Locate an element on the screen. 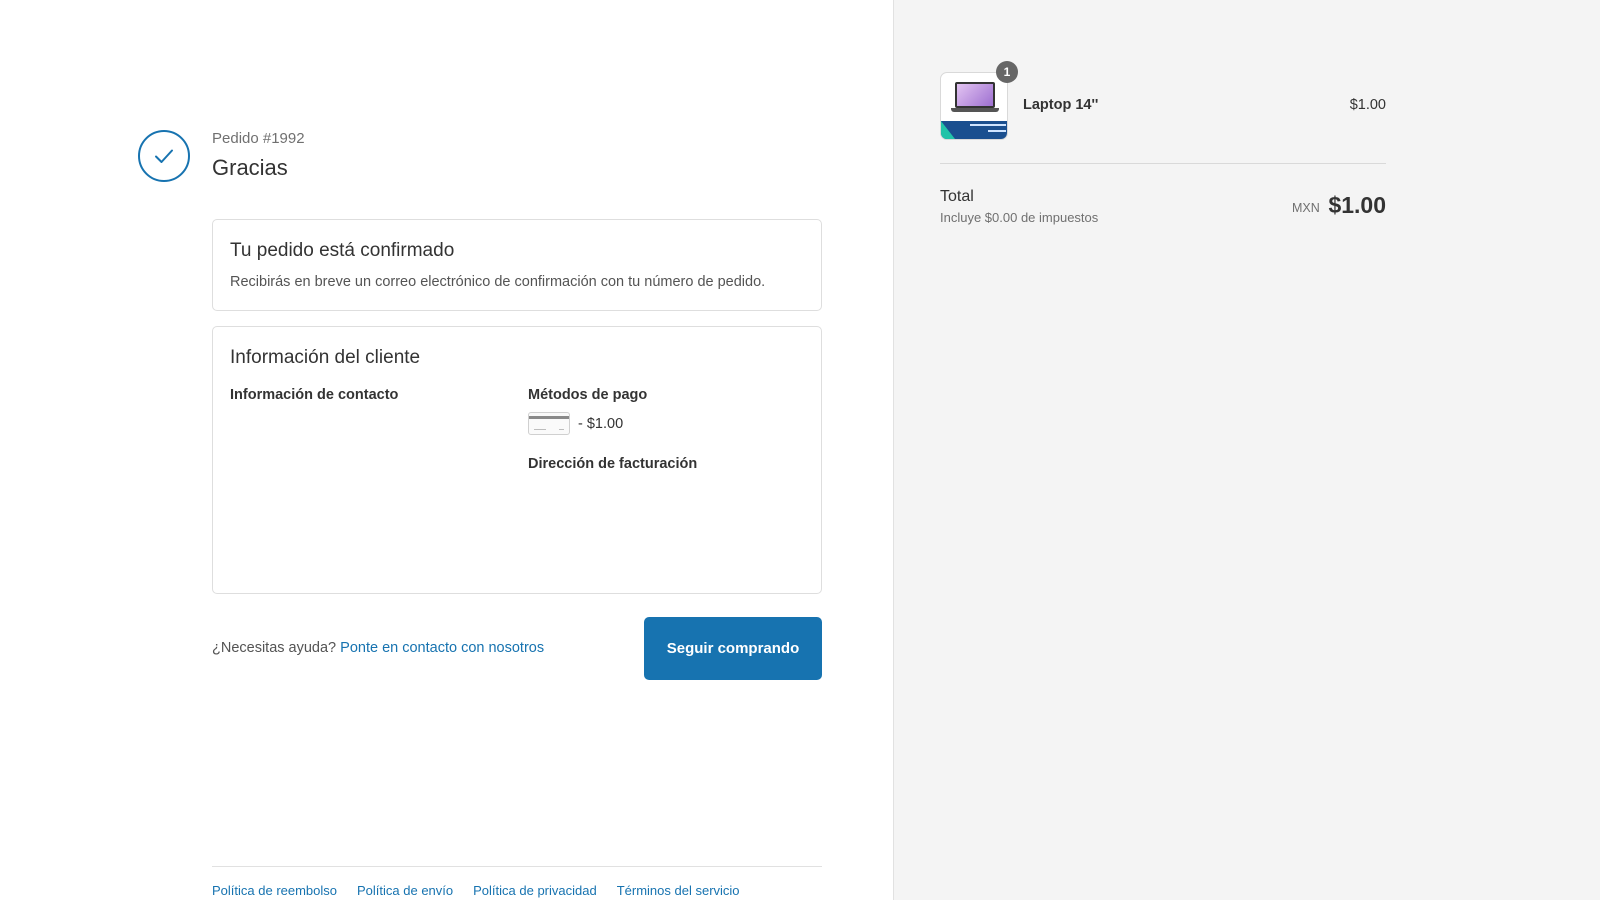 The width and height of the screenshot is (1600, 900). refund-policy-link: Política de reembolso is located at coordinates (274, 890).